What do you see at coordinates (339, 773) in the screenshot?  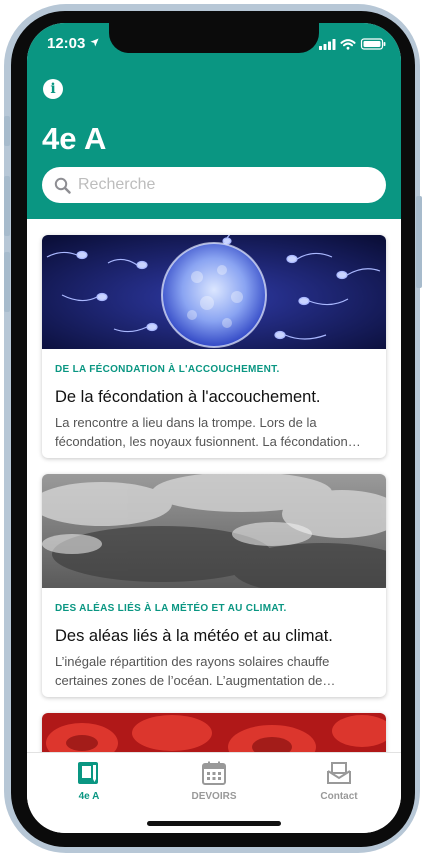 I see `mail-icon` at bounding box center [339, 773].